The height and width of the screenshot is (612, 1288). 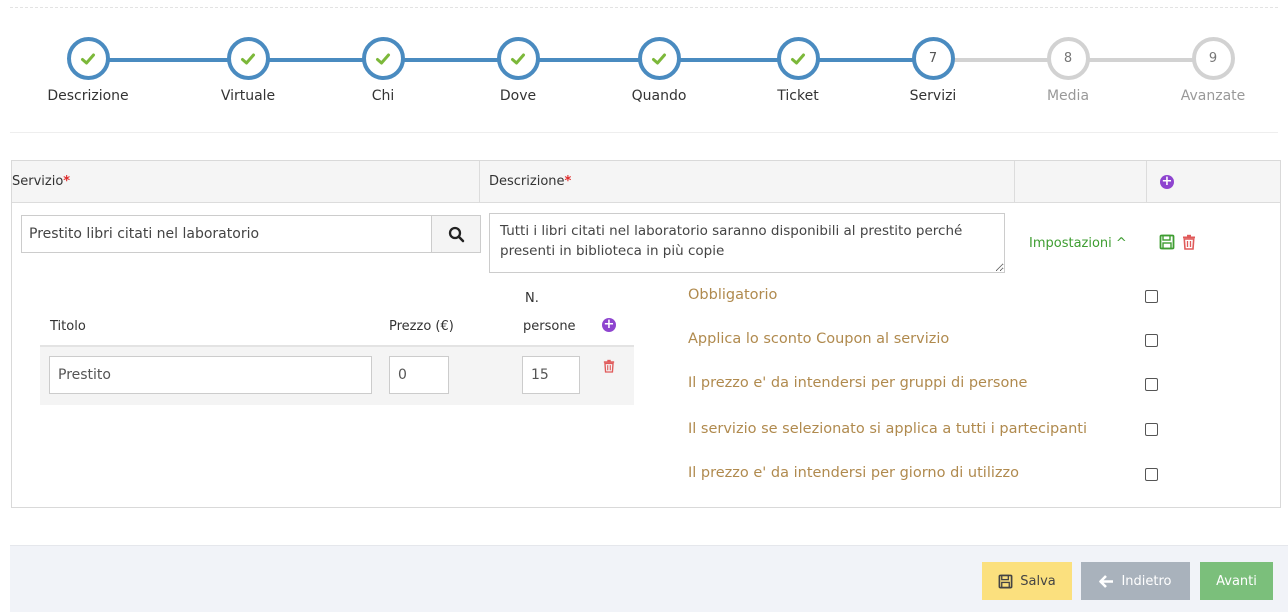 I want to click on save-service-button, so click(x=1167, y=244).